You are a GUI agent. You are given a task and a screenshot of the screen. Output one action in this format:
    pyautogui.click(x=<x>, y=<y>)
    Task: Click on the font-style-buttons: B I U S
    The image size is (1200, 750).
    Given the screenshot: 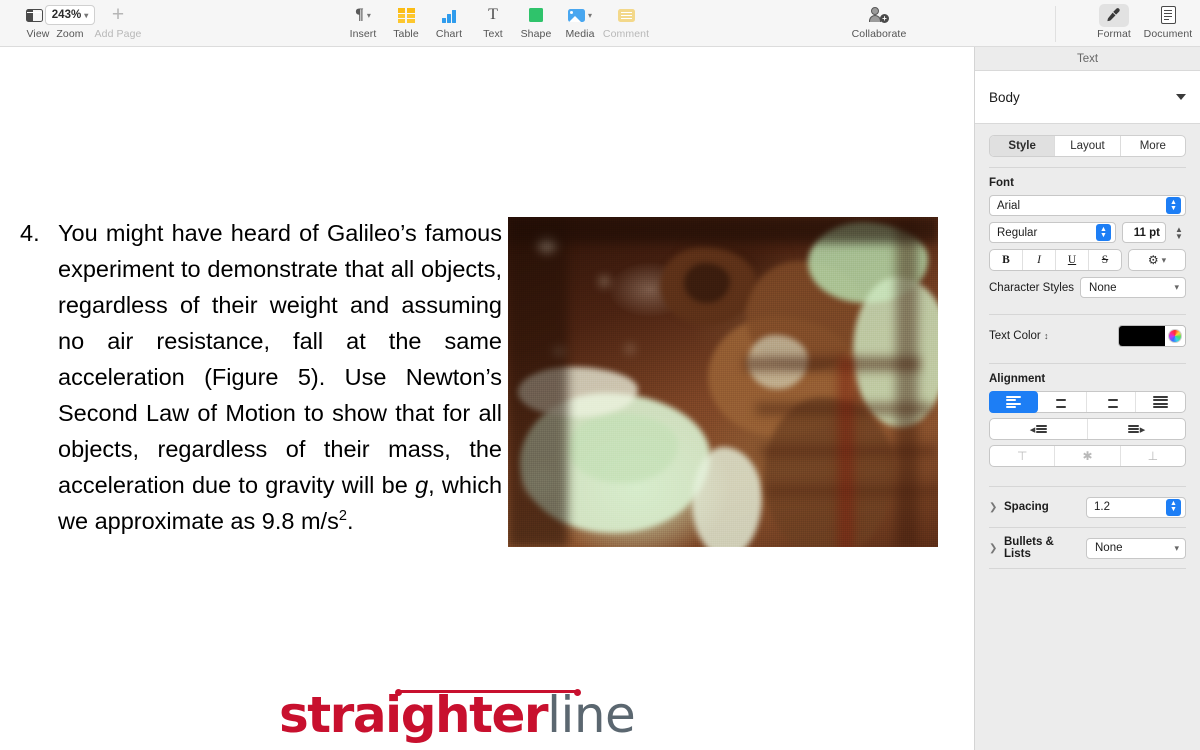 What is the action you would take?
    pyautogui.click(x=1055, y=260)
    